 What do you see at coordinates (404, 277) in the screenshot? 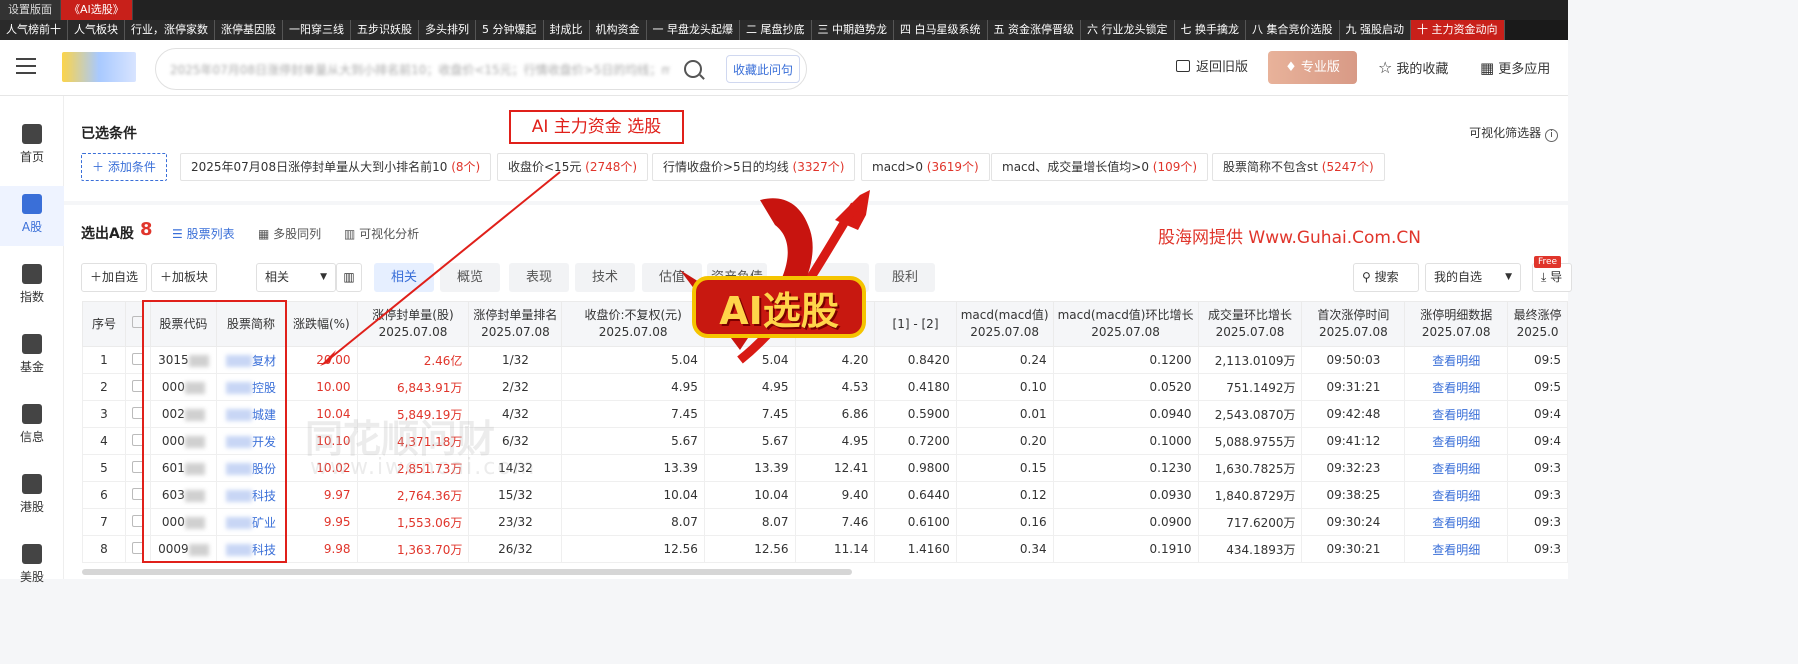
I see `filter-tab: 相关` at bounding box center [404, 277].